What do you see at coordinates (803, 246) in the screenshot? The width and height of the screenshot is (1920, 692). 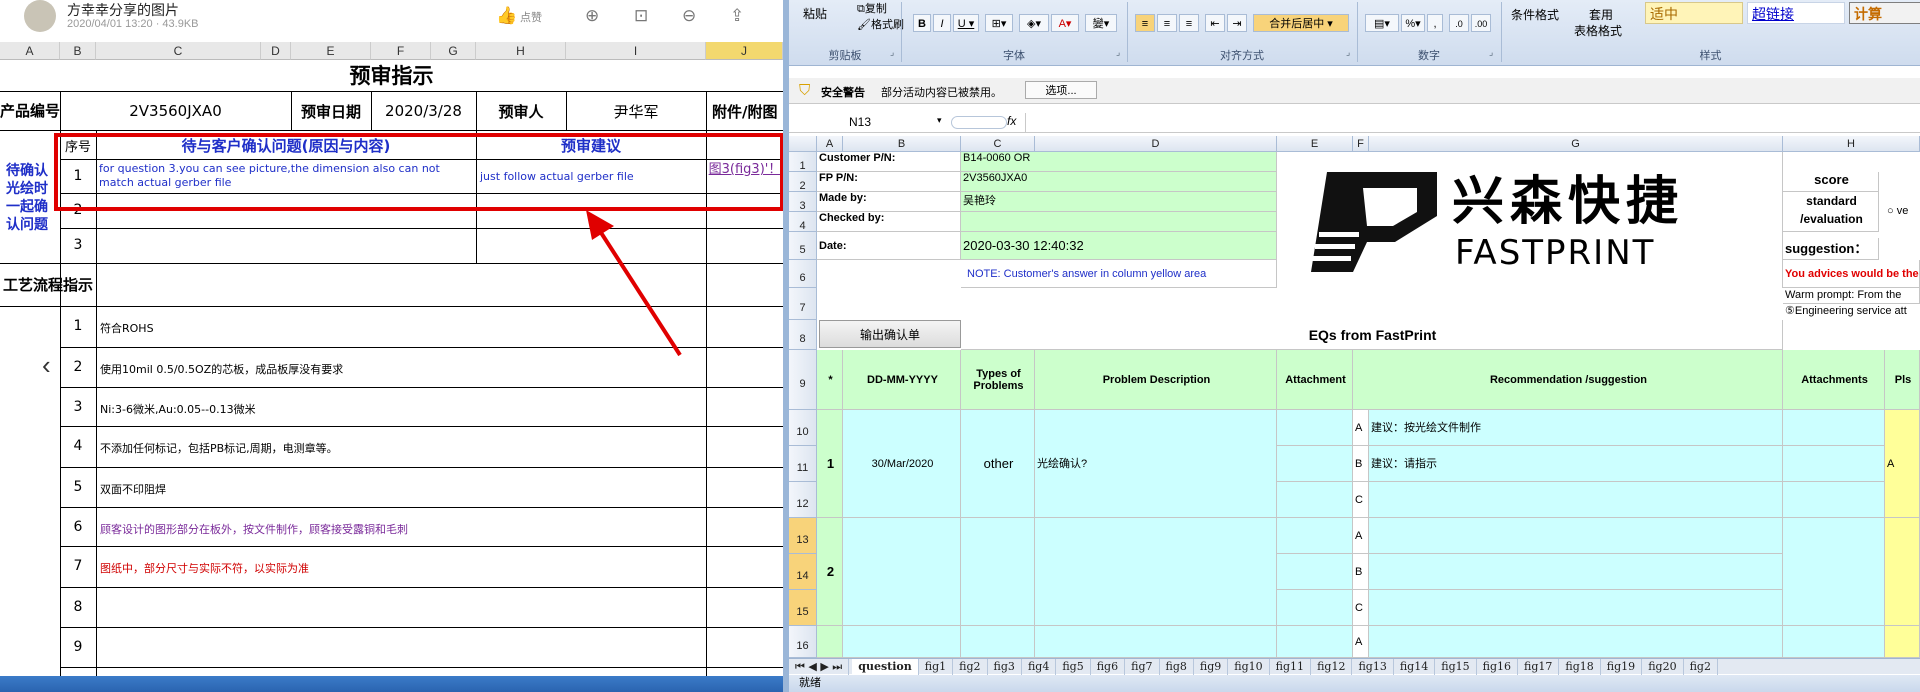 I see `row-header: 5` at bounding box center [803, 246].